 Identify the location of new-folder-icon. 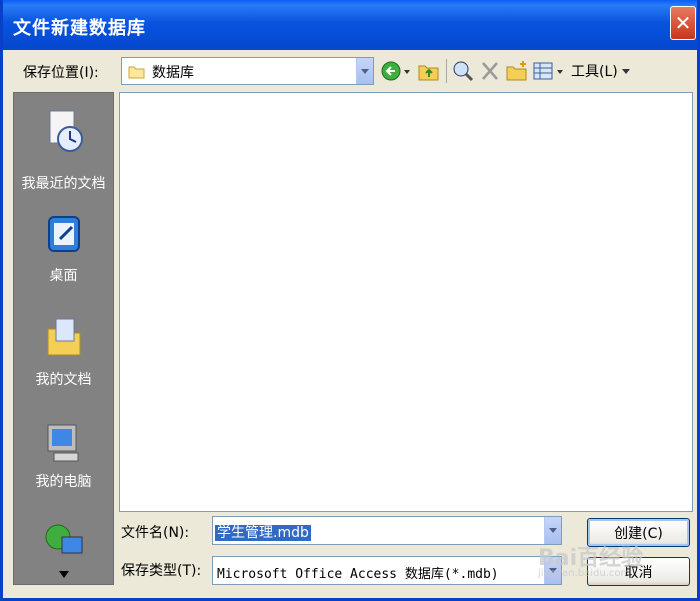
(516, 71).